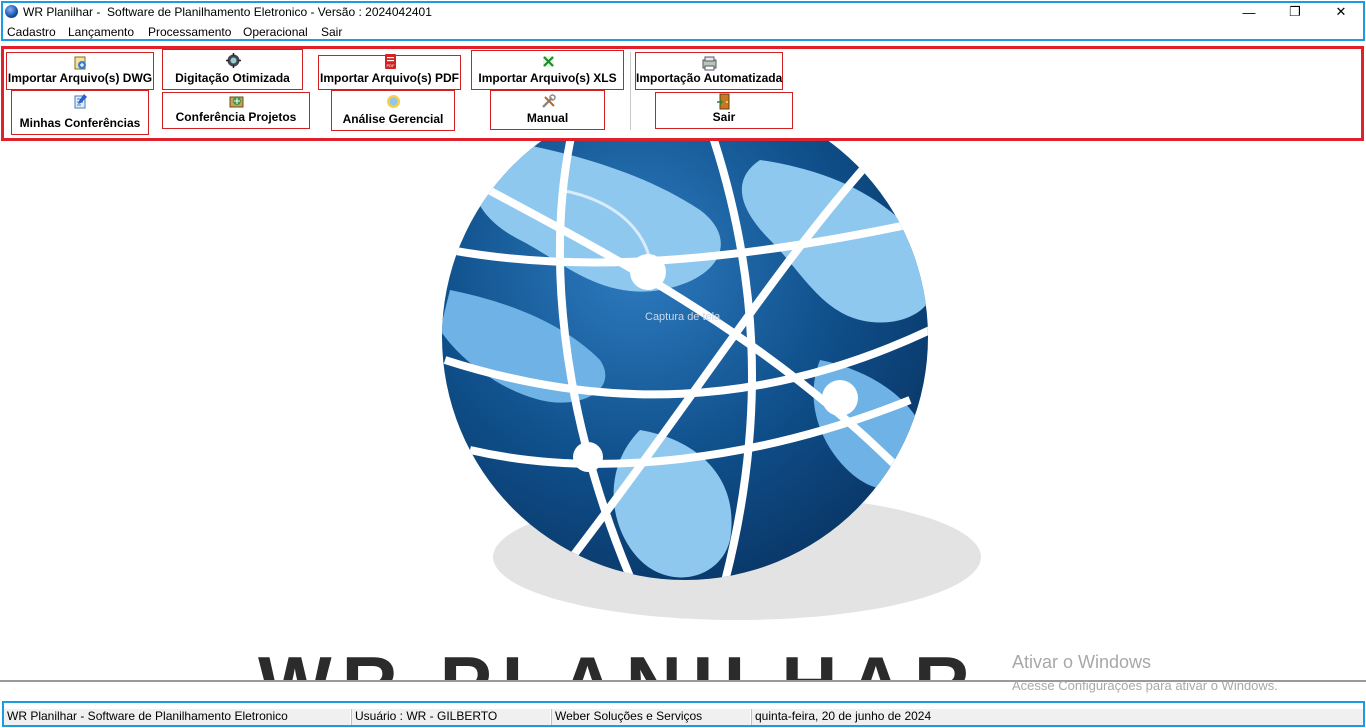  What do you see at coordinates (683, 317) in the screenshot?
I see `capture-ghost-text: Captura de tela` at bounding box center [683, 317].